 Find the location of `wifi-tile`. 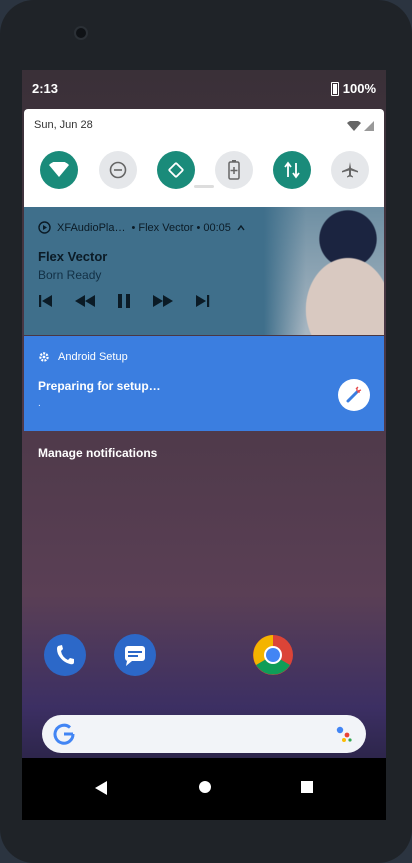

wifi-tile is located at coordinates (59, 170).